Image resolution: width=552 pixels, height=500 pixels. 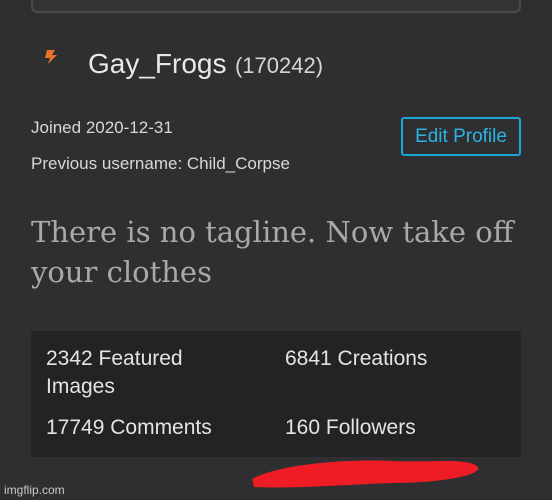 What do you see at coordinates (461, 136) in the screenshot?
I see `edit-profile-button: Edit Profile` at bounding box center [461, 136].